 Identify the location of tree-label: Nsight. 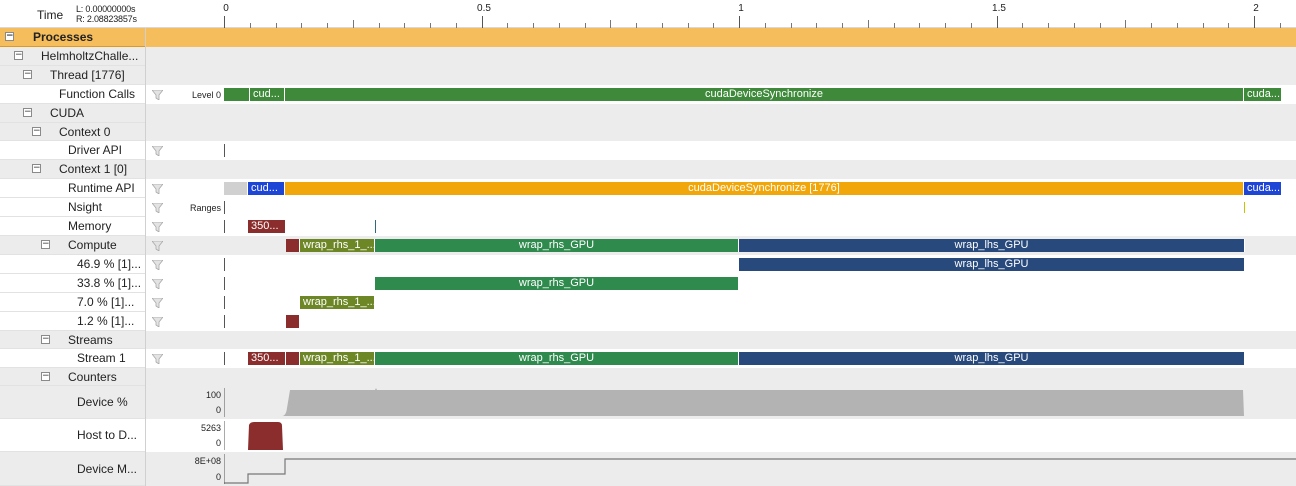
(85, 207).